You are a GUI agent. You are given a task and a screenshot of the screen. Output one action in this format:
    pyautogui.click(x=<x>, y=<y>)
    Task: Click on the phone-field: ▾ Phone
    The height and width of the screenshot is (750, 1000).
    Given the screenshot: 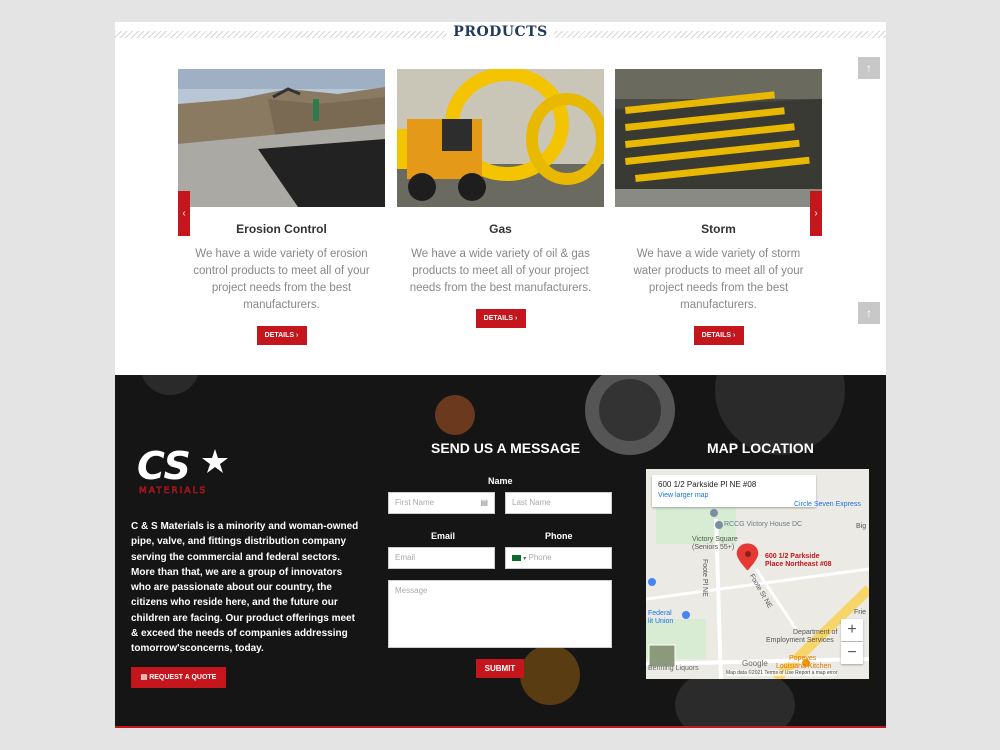 What is the action you would take?
    pyautogui.click(x=558, y=558)
    